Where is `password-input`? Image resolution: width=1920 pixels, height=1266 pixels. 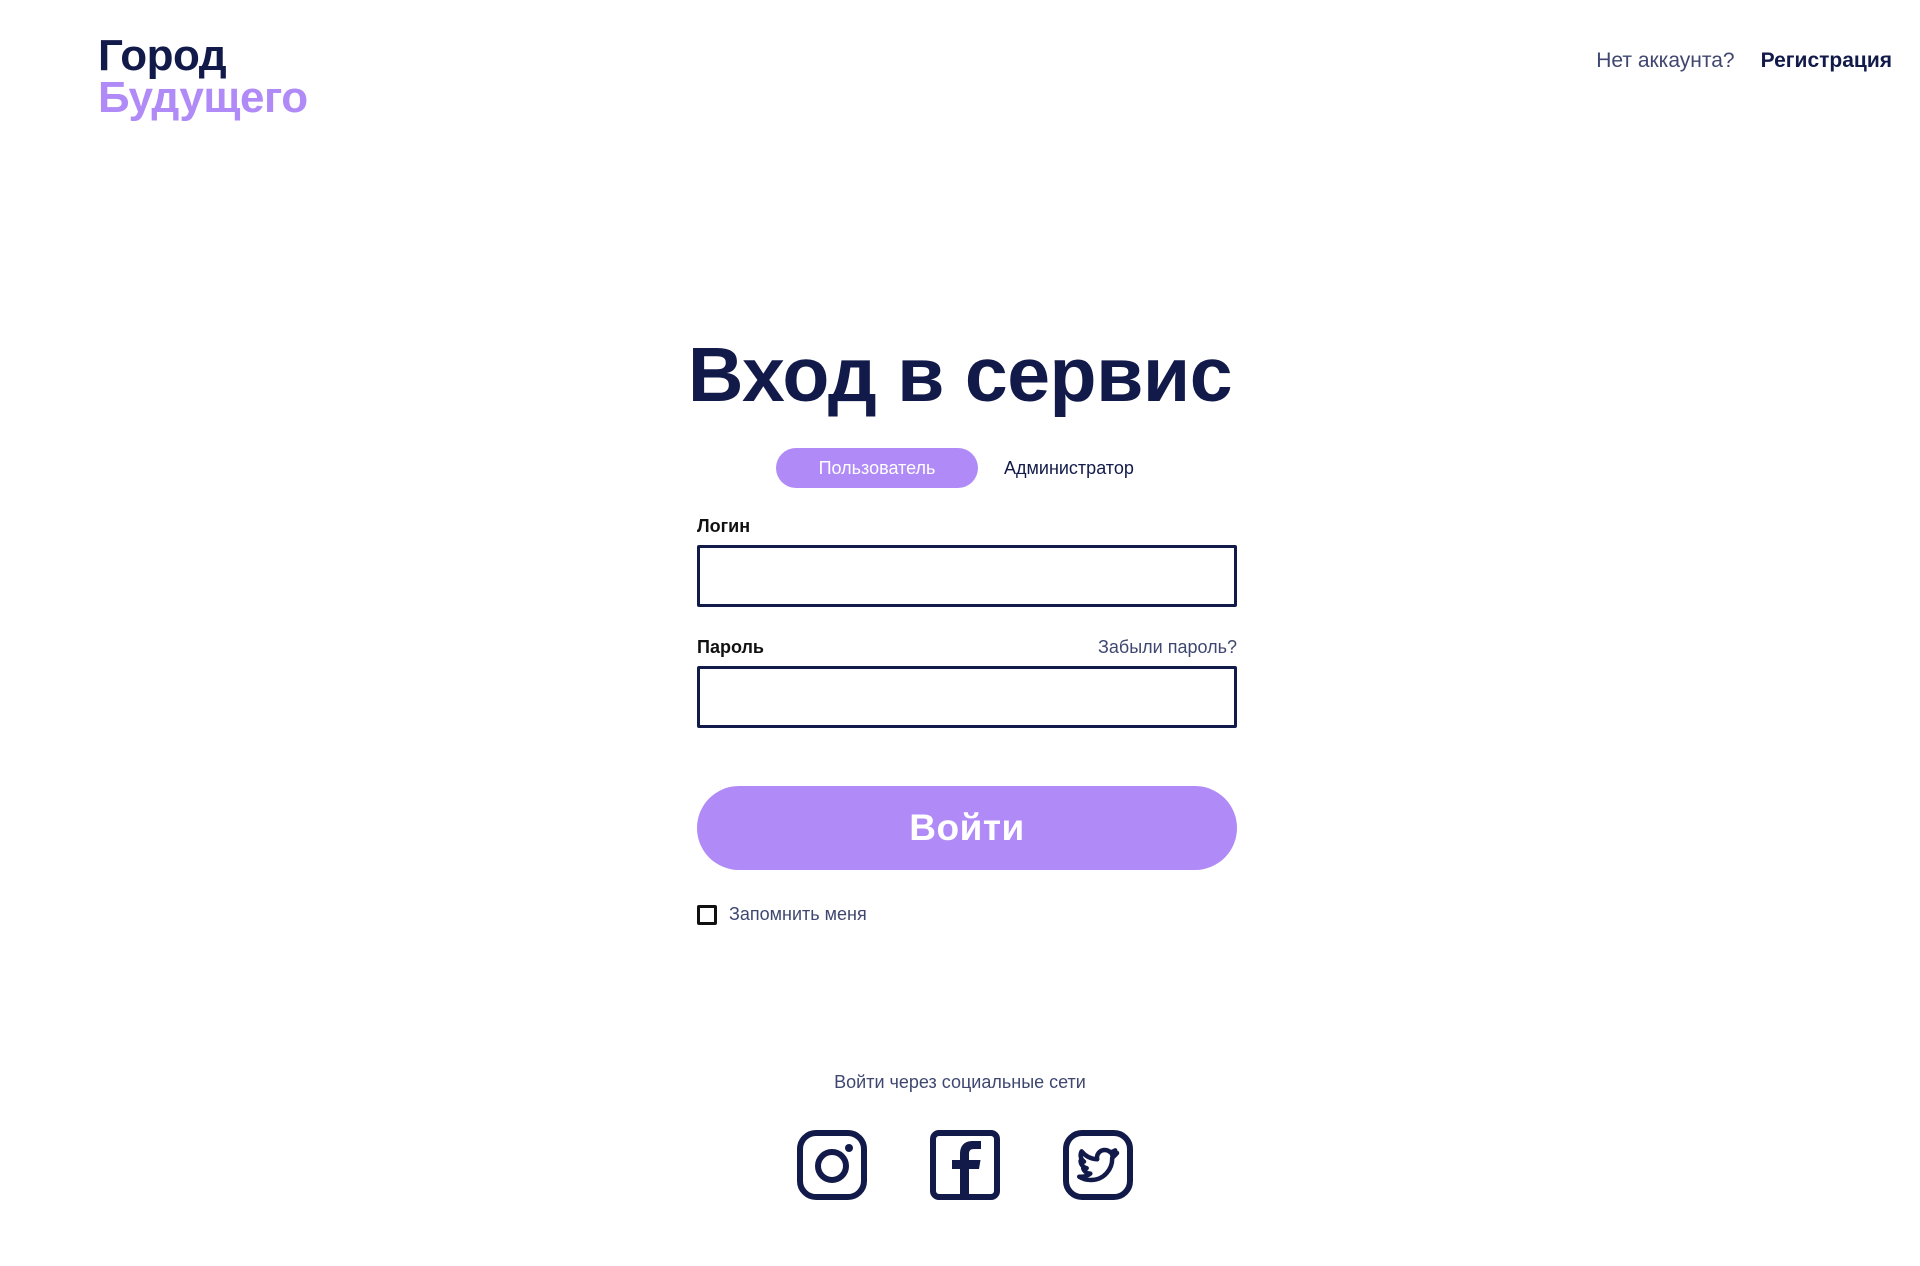 password-input is located at coordinates (967, 697).